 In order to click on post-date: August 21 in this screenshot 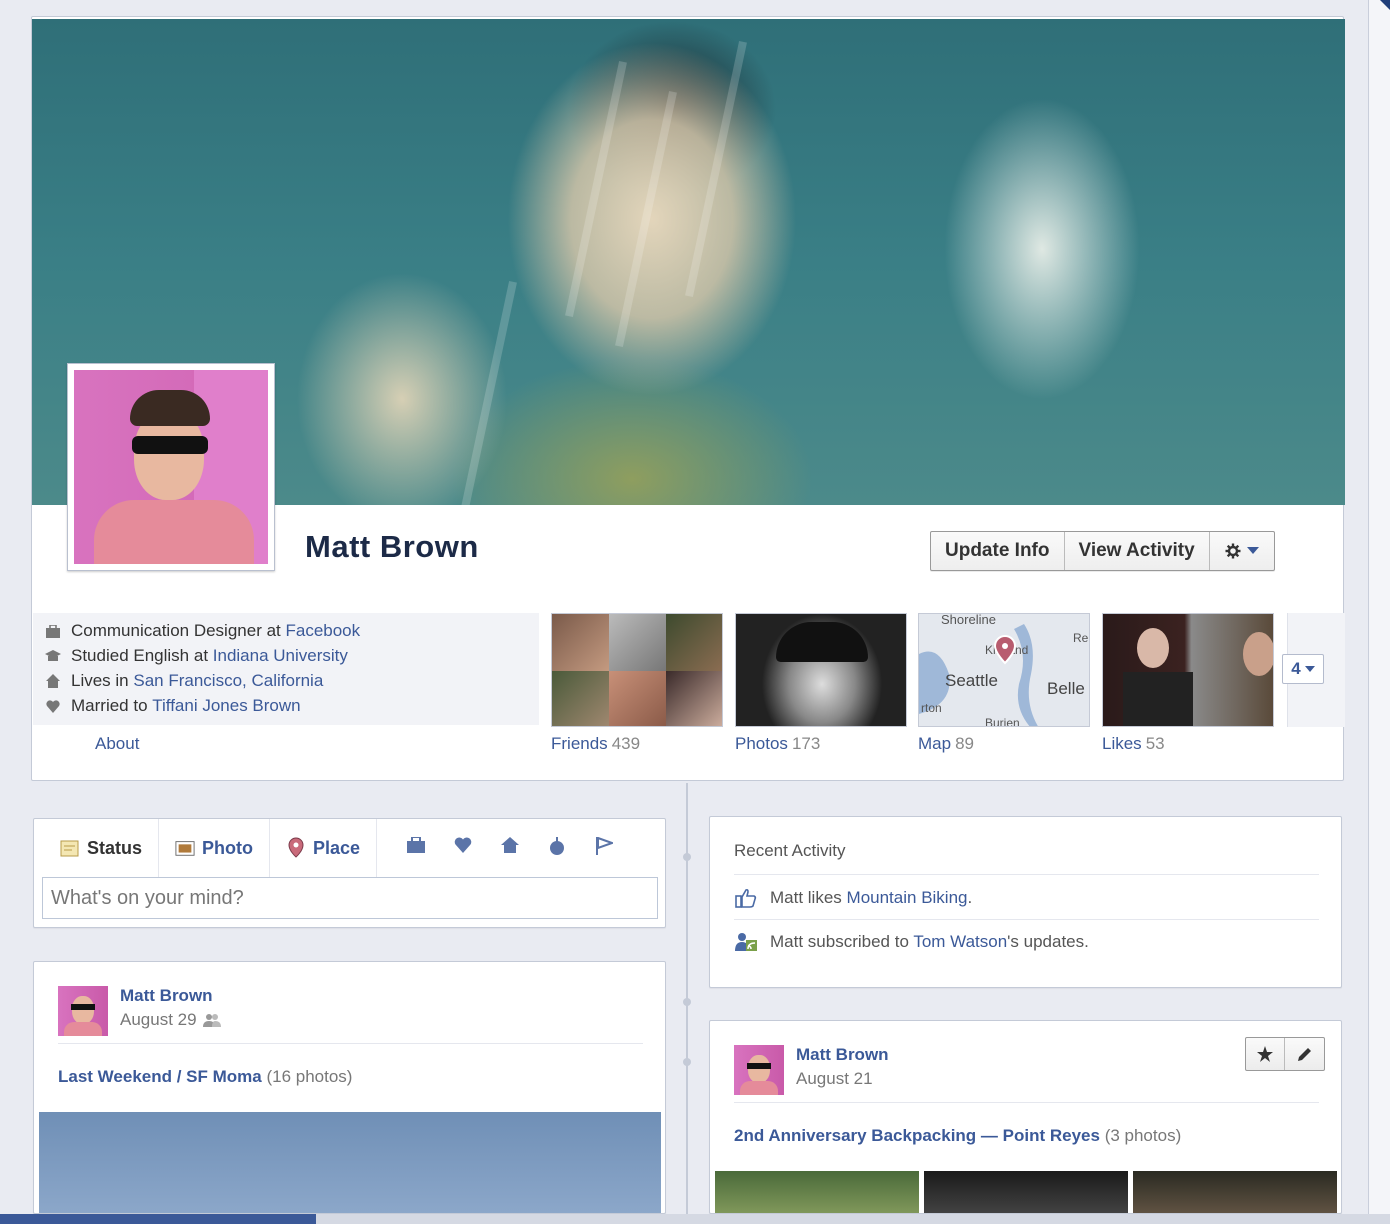, I will do `click(834, 1079)`.